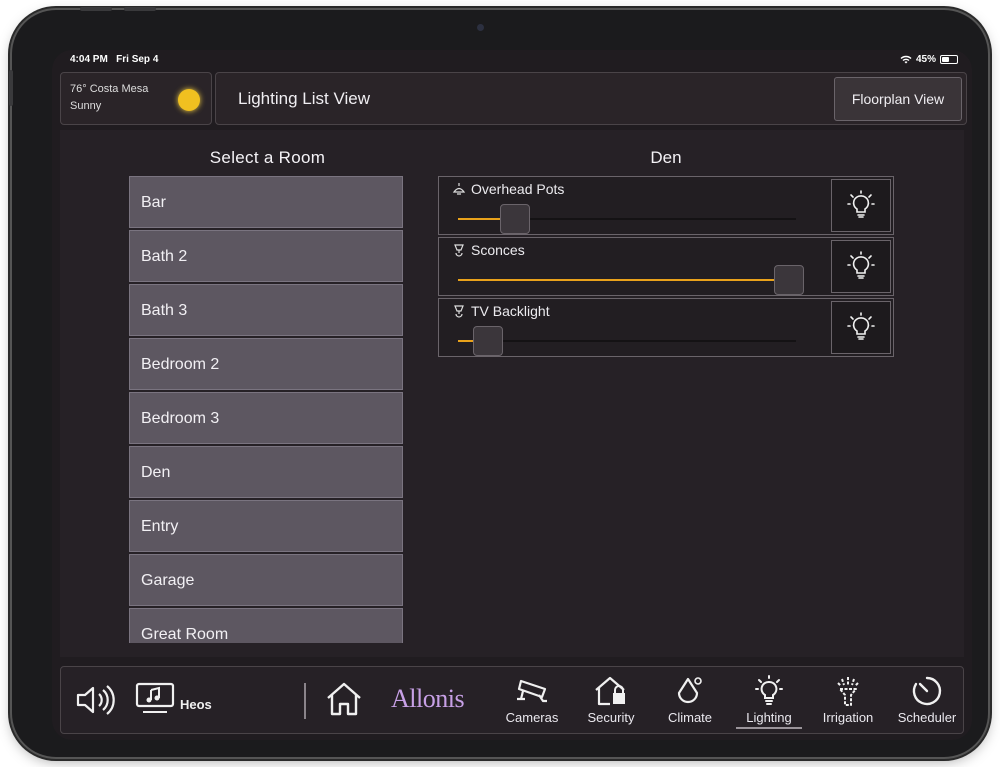 Image resolution: width=1000 pixels, height=767 pixels. What do you see at coordinates (109, 89) in the screenshot?
I see `weather-location: 76° Costa Mesa` at bounding box center [109, 89].